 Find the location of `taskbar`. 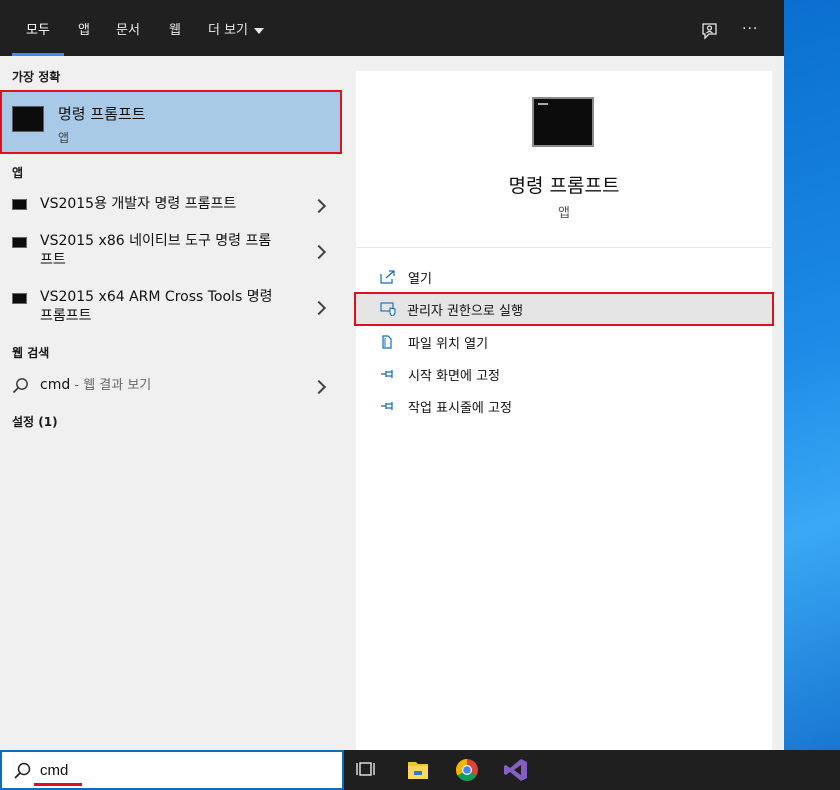

taskbar is located at coordinates (592, 770).